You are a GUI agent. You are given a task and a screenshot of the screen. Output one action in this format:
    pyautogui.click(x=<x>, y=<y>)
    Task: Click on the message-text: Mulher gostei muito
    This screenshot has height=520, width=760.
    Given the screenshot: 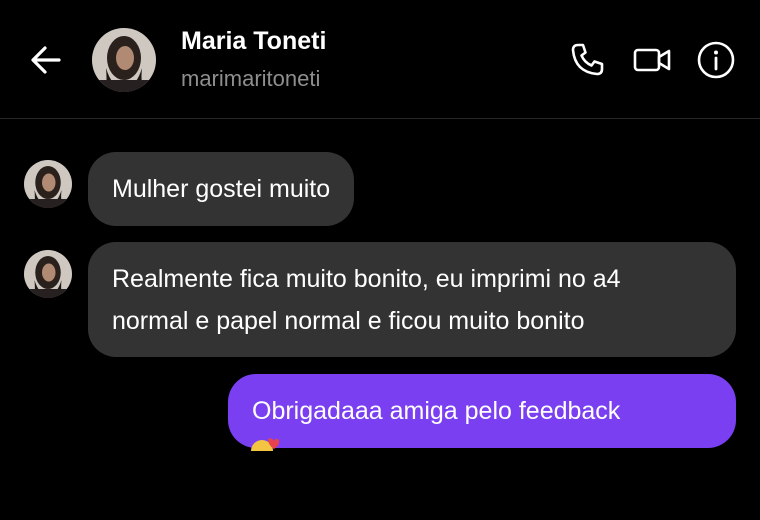 What is the action you would take?
    pyautogui.click(x=221, y=189)
    